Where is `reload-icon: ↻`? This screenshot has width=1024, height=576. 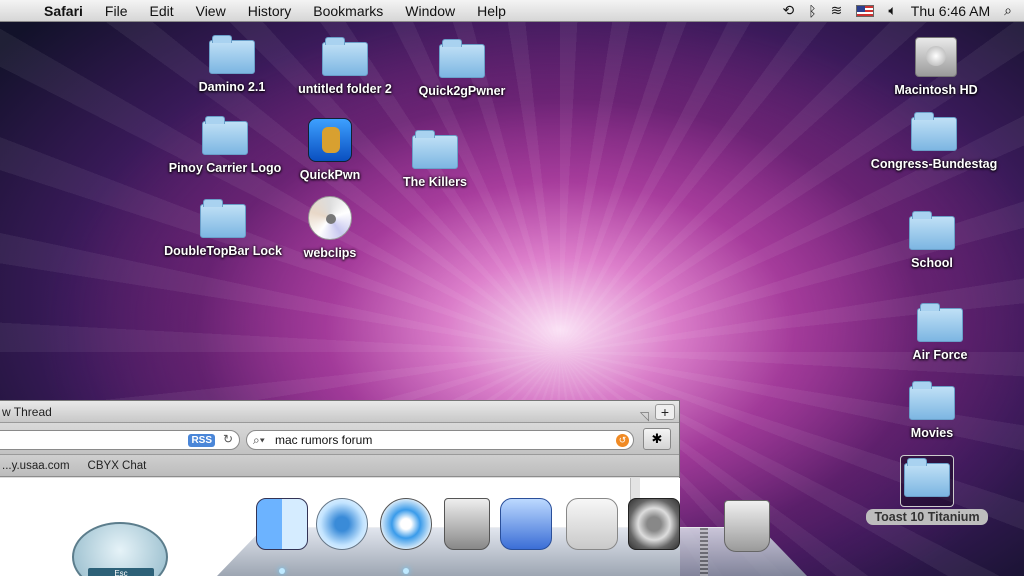
reload-icon: ↻ is located at coordinates (228, 439).